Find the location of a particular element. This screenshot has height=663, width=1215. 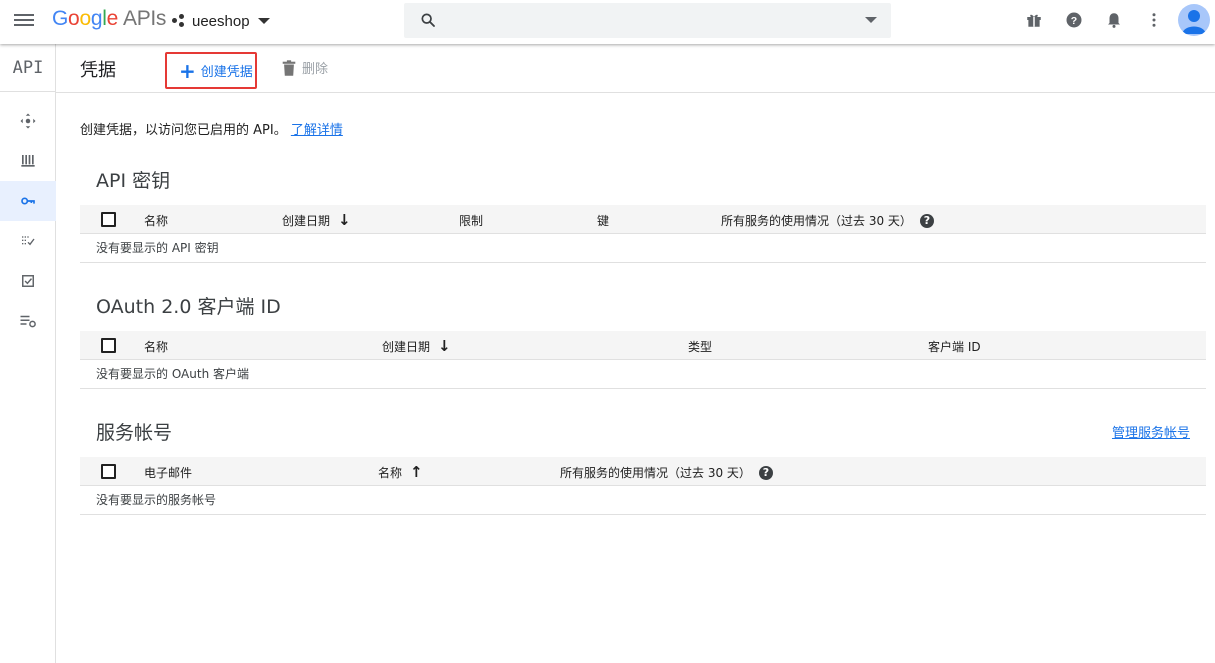

service-accounts-title: 服务帐号 is located at coordinates (134, 433).